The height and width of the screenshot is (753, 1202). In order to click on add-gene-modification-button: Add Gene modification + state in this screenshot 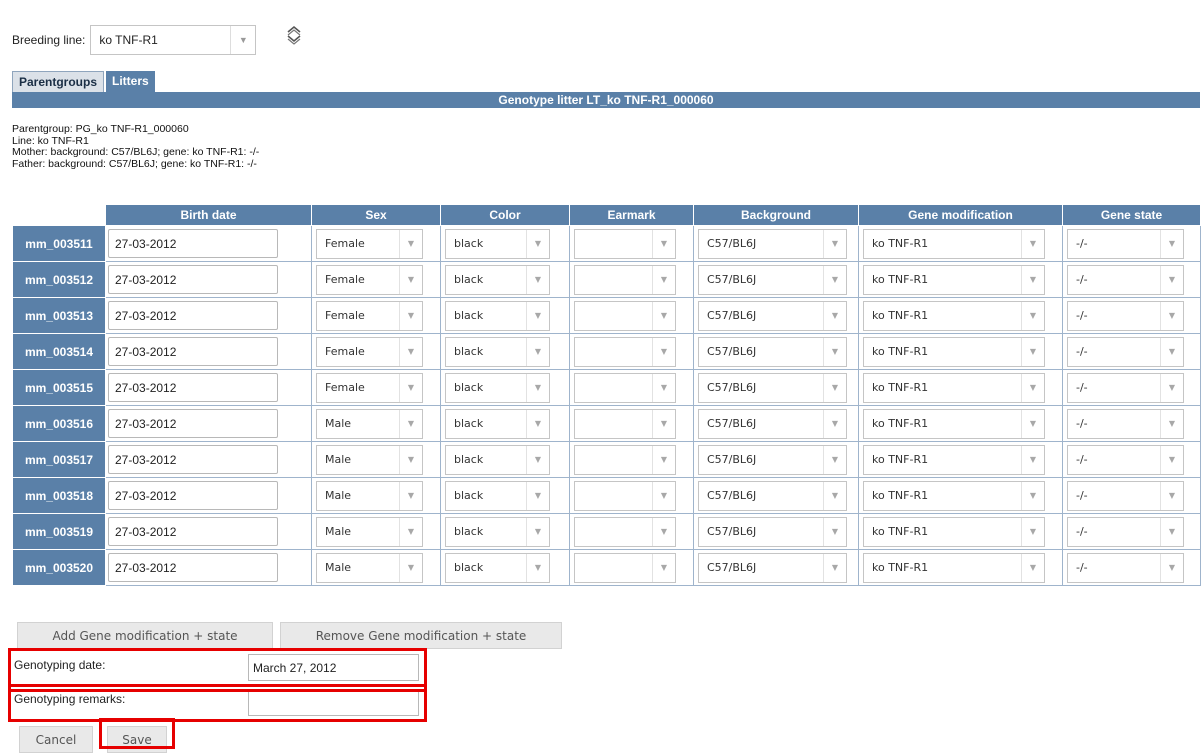, I will do `click(145, 635)`.